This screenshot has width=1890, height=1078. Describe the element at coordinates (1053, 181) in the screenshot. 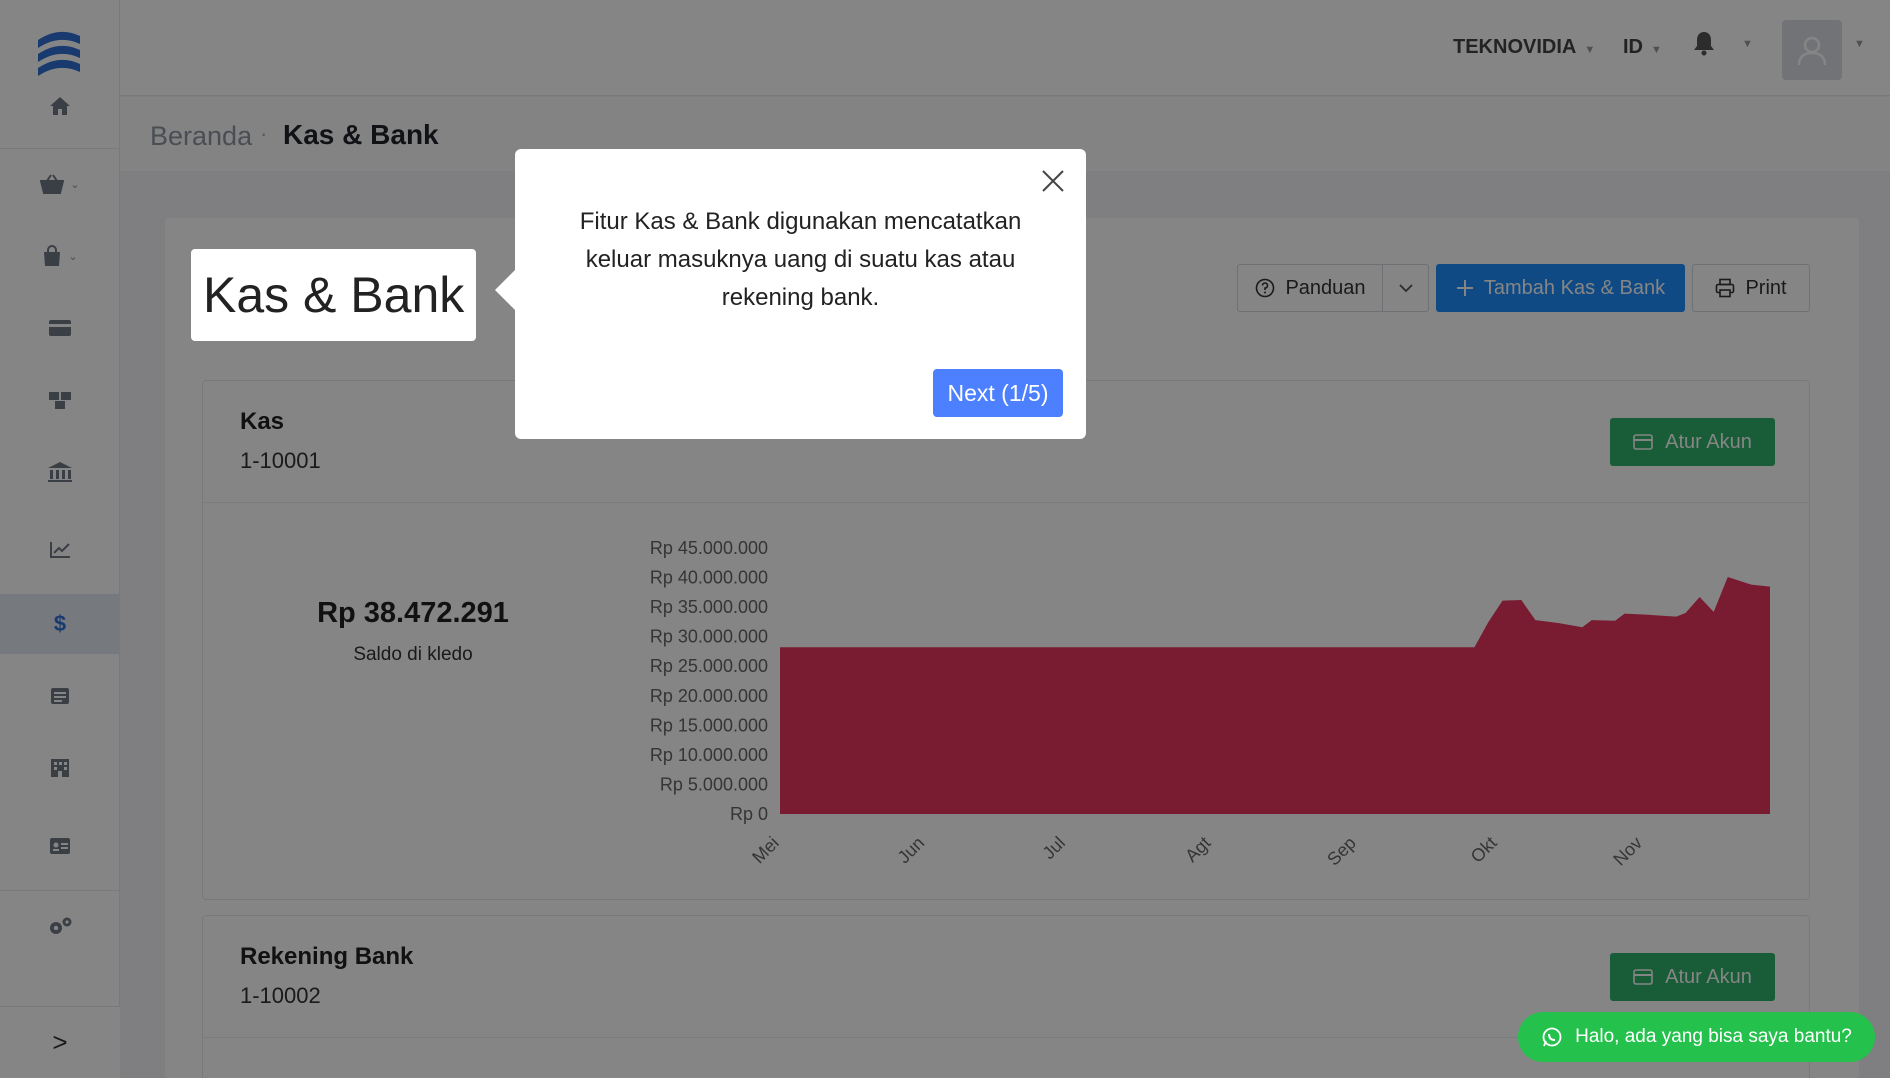

I see `close-icon` at that location.